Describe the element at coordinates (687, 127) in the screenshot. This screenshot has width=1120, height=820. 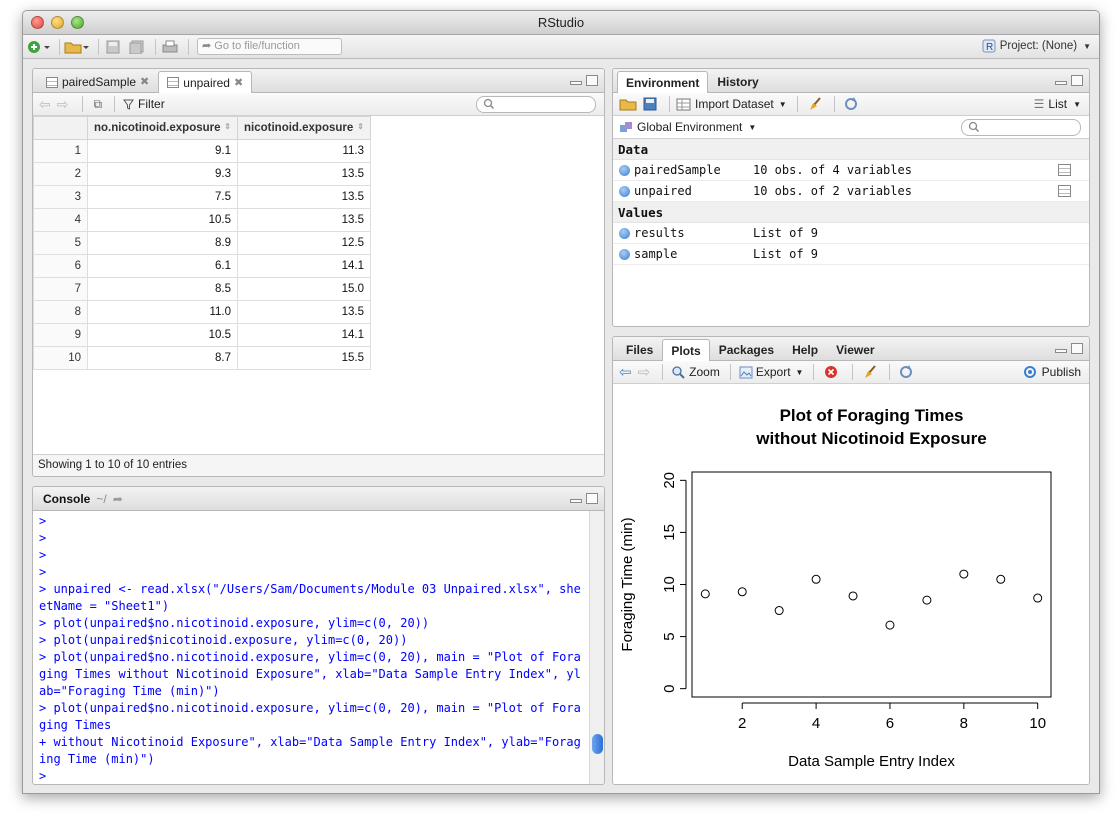
I see `global-environment-menu: Global Environment ▼` at that location.